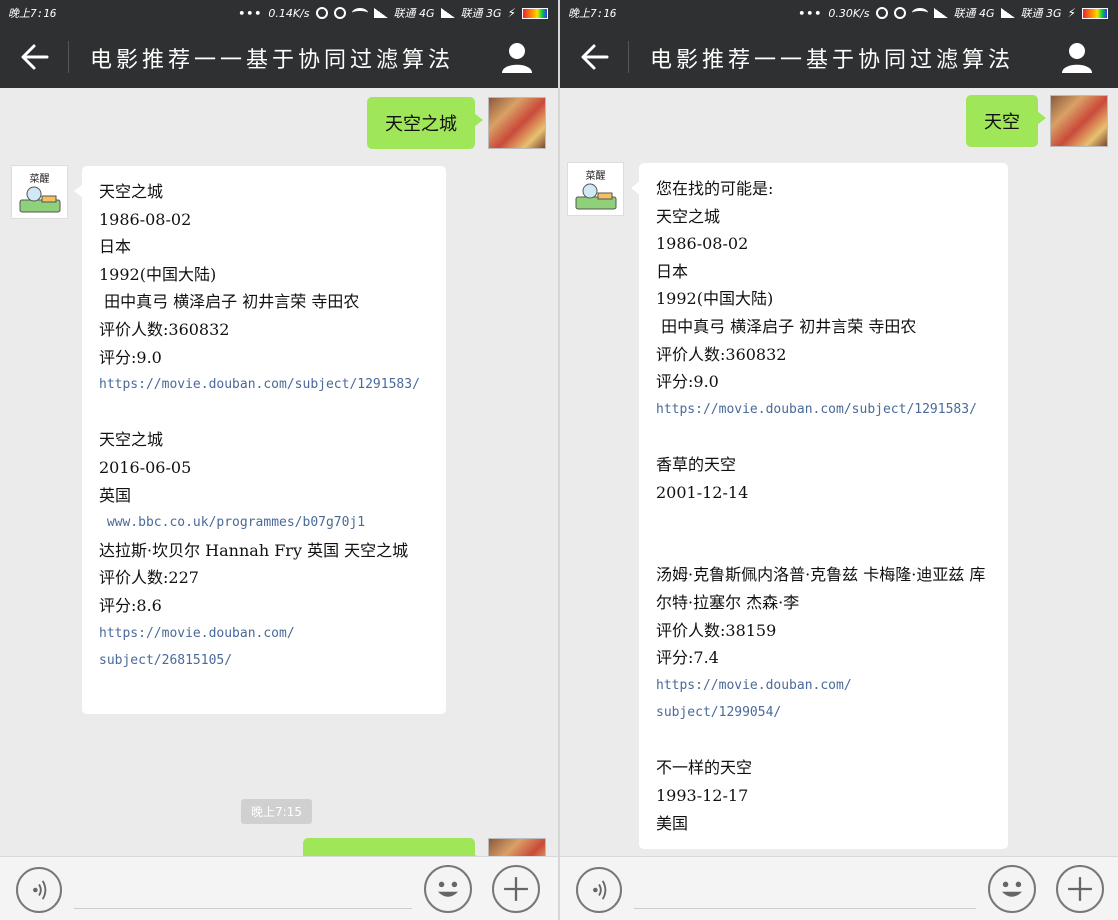  What do you see at coordinates (145, 467) in the screenshot?
I see `reply-line: 2016-06-05` at bounding box center [145, 467].